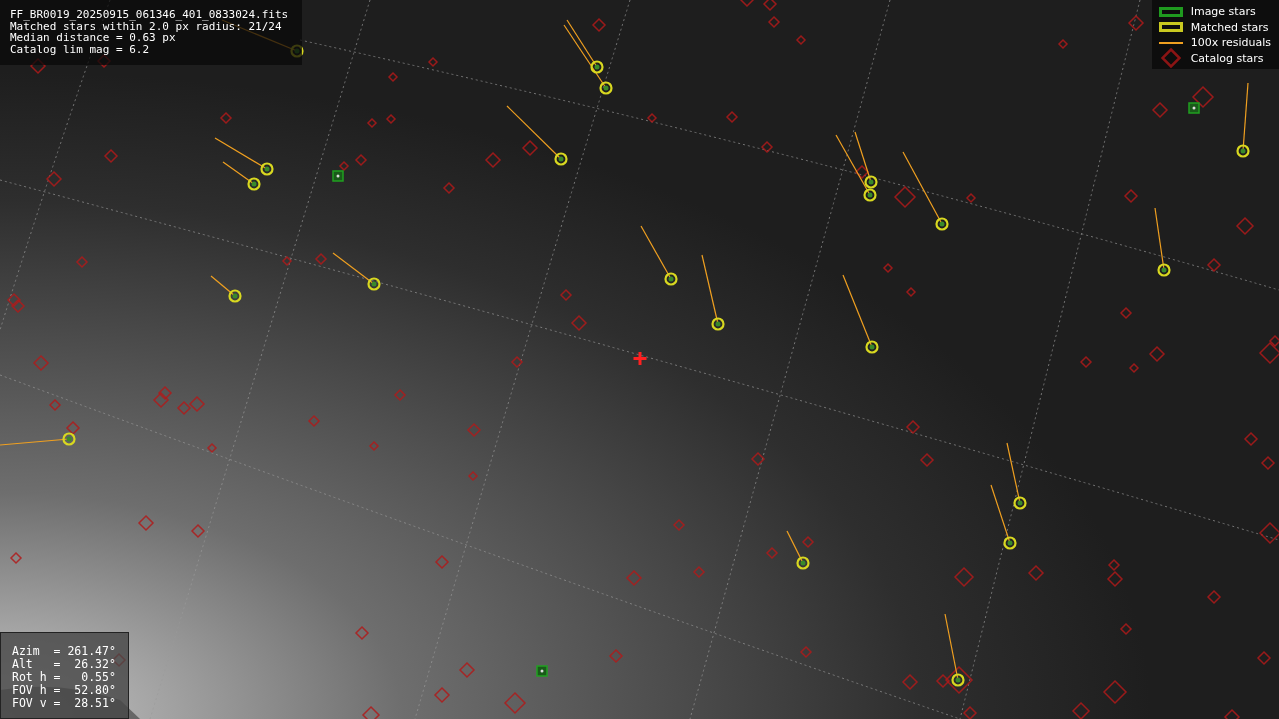 The width and height of the screenshot is (1279, 719). I want to click on info-text: FOV v = 28.51°, so click(64, 703).